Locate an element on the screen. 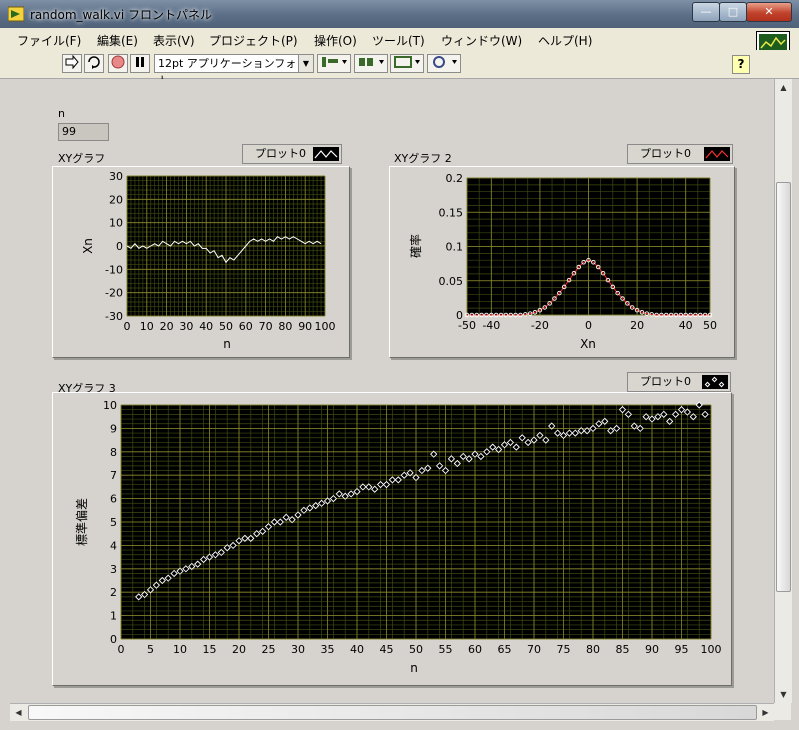 The width and height of the screenshot is (799, 730). graph1-frame is located at coordinates (201, 262).